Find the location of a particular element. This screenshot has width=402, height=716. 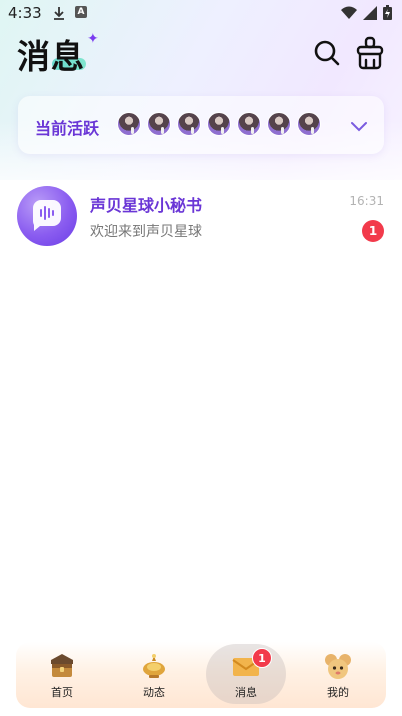

search-button is located at coordinates (327, 53).